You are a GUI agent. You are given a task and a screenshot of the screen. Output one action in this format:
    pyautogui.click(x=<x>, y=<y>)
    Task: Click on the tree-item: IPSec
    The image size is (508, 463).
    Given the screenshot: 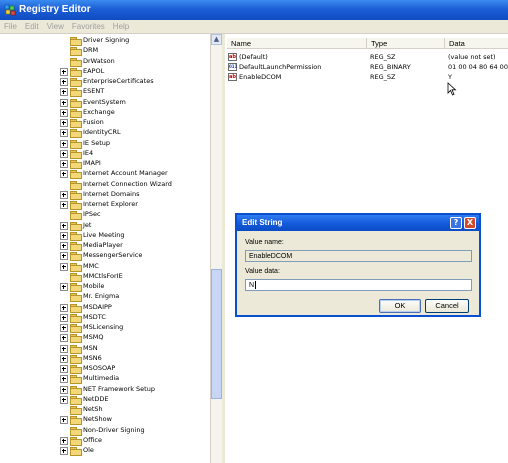 What is the action you would take?
    pyautogui.click(x=105, y=215)
    